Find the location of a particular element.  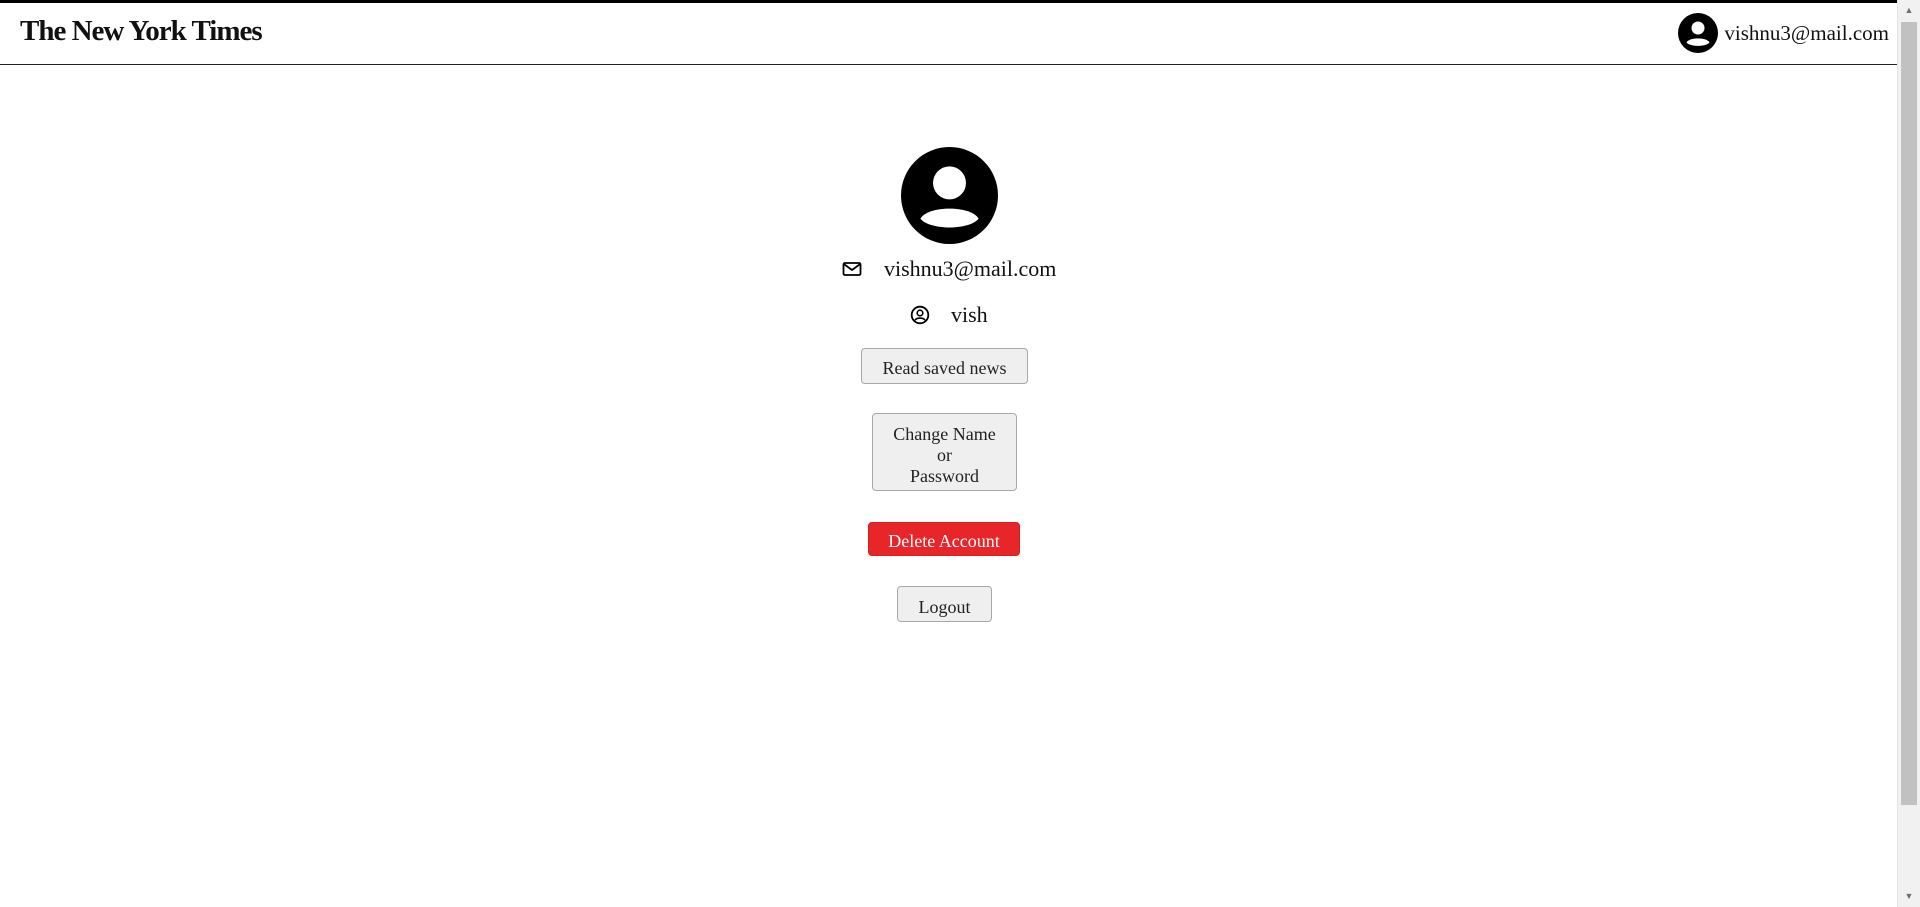

header-user-email: vishnu3@mail.com is located at coordinates (1806, 32).